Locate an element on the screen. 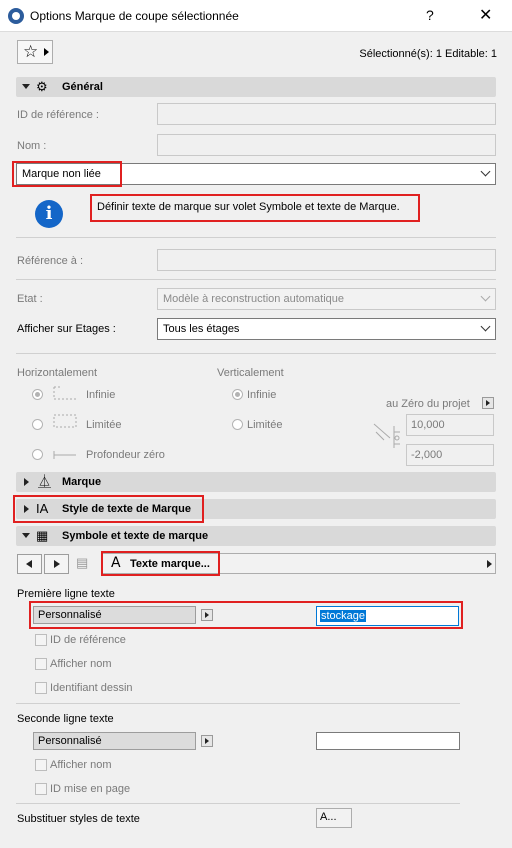  horizontal-label: Horizontalement is located at coordinates (57, 373).